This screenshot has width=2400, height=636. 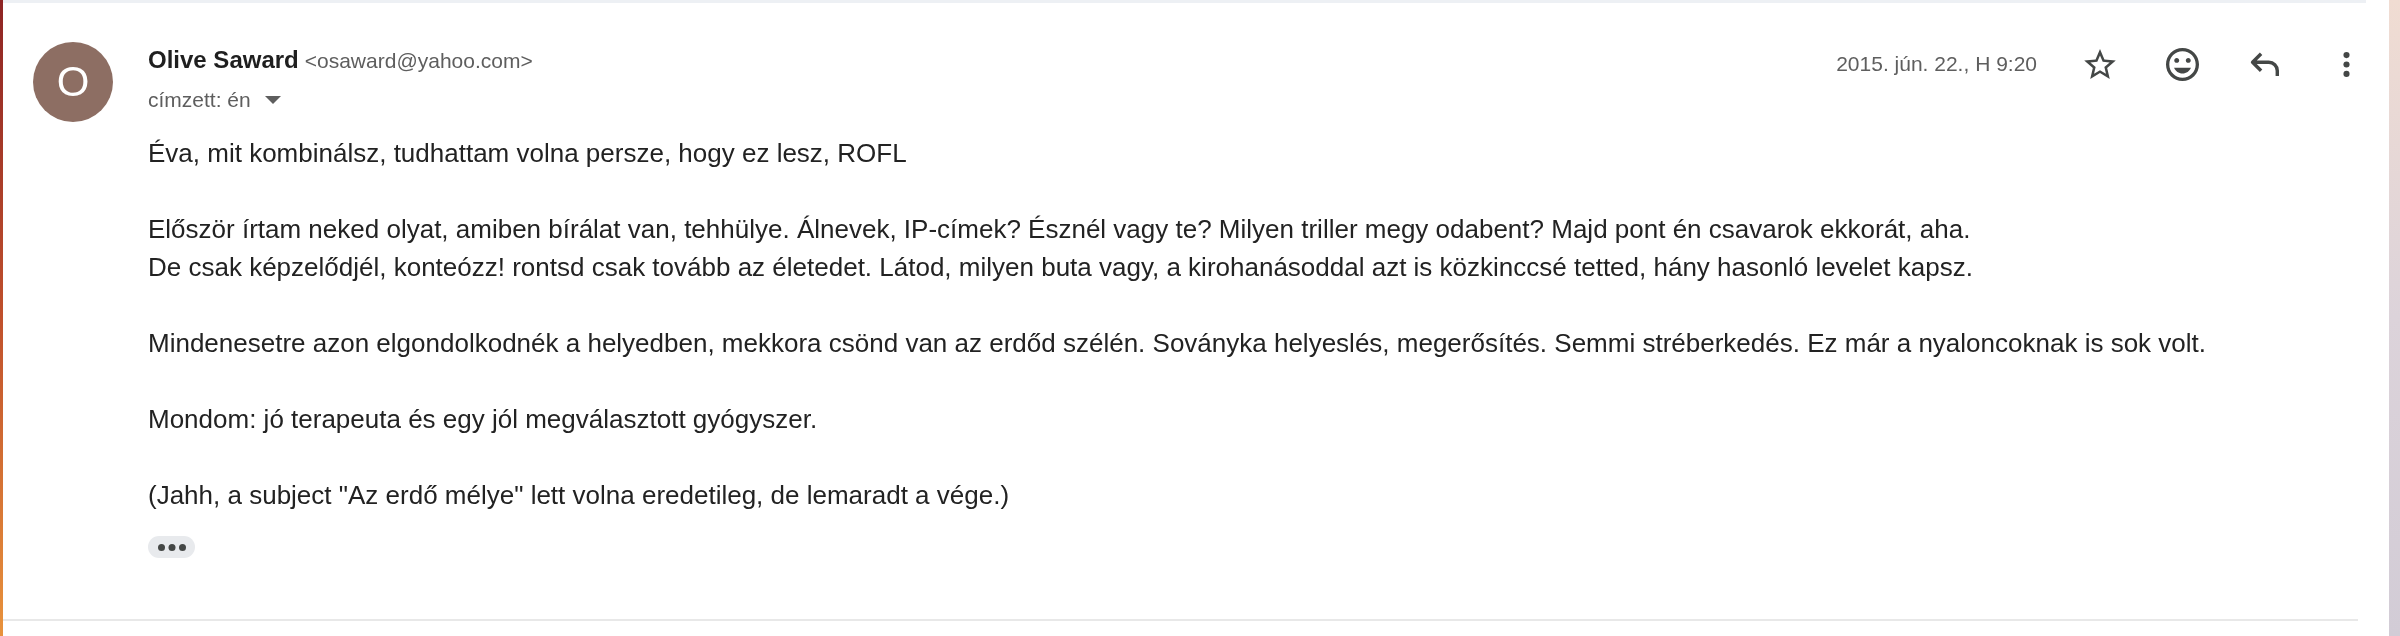 What do you see at coordinates (483, 419) in the screenshot?
I see `message-paragraph: Mondom: jó terapeuta és egy jól megválasztott gyógyszer.` at bounding box center [483, 419].